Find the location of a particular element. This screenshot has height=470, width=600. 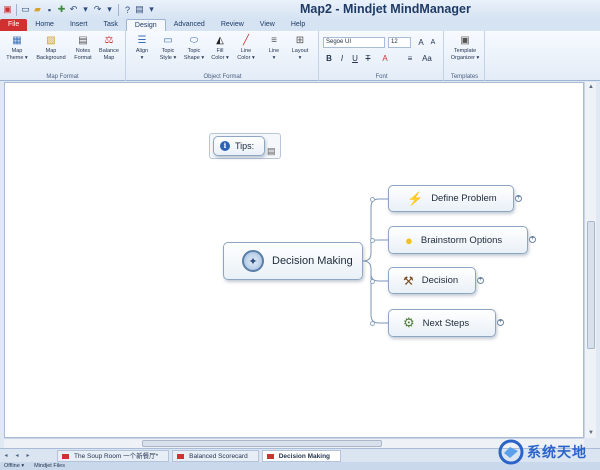

tab-design: Design is located at coordinates (145, 25).